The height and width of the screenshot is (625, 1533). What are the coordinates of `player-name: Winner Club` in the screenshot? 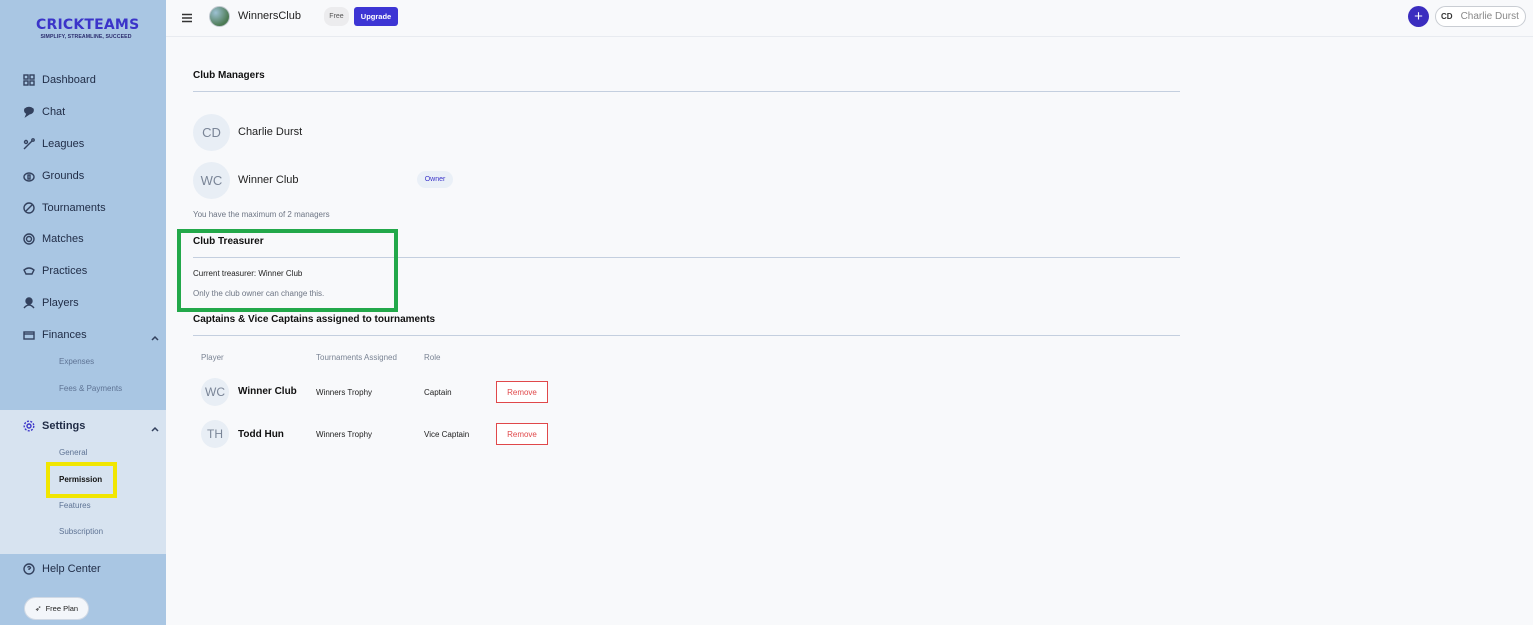 It's located at (267, 391).